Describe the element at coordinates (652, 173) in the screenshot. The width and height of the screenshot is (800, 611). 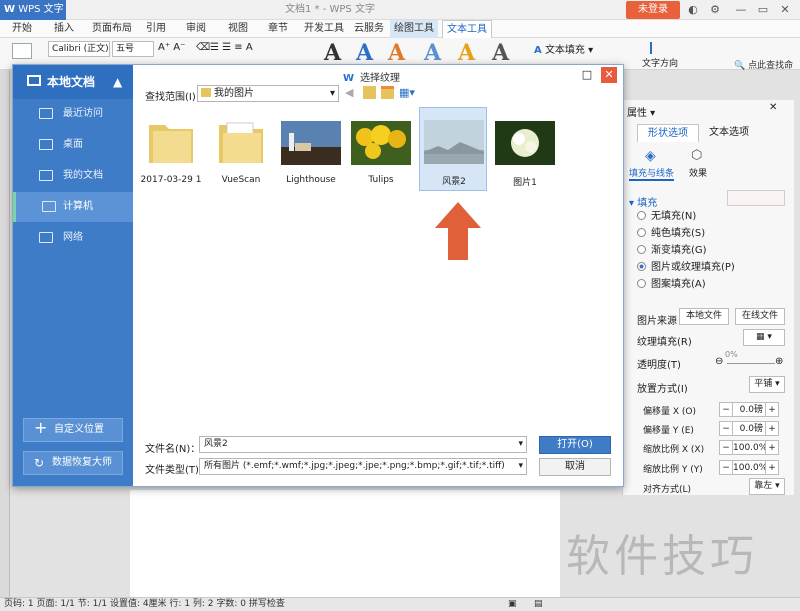
I see `subtab-fill-line: 填充与线条` at that location.